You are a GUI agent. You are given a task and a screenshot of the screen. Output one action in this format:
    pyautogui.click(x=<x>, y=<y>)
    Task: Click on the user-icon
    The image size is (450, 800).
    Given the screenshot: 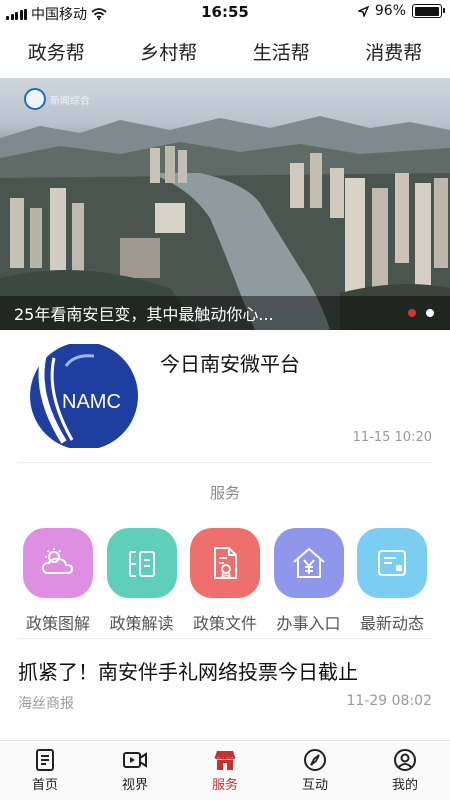 What is the action you would take?
    pyautogui.click(x=405, y=760)
    